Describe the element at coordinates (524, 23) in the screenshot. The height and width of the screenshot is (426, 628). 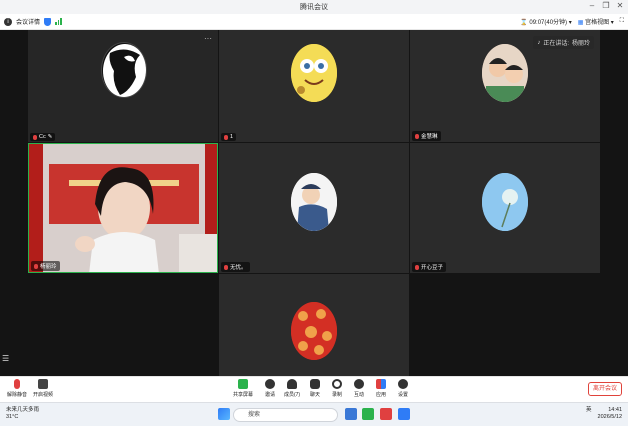
I see `hourglass-icon: ⌛` at that location.